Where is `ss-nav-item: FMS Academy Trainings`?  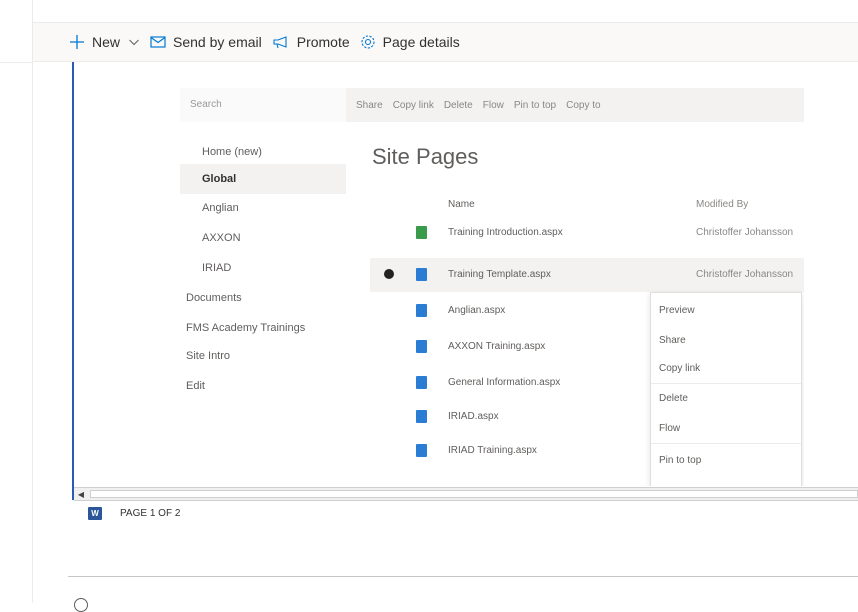
ss-nav-item: FMS Academy Trainings is located at coordinates (246, 328).